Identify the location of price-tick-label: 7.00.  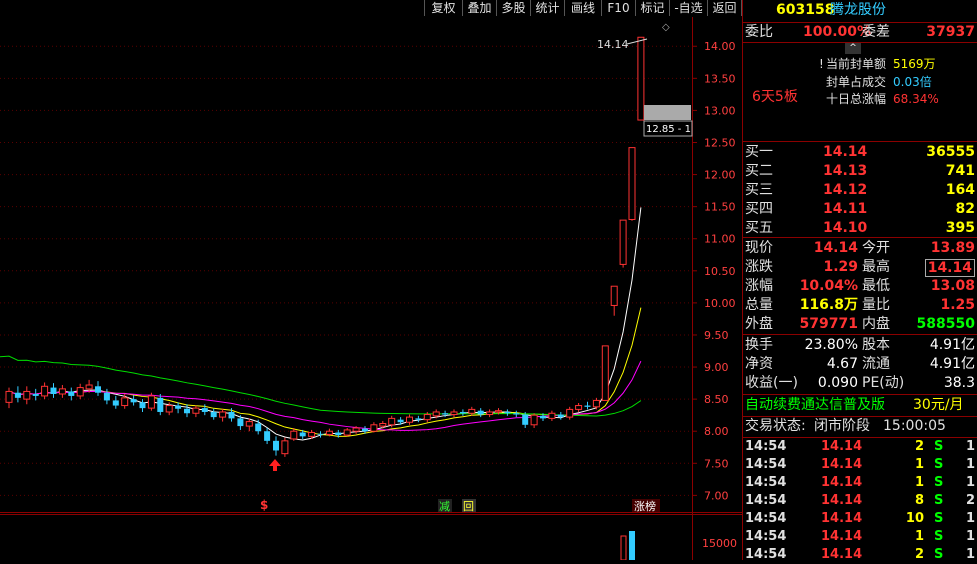
(716, 495).